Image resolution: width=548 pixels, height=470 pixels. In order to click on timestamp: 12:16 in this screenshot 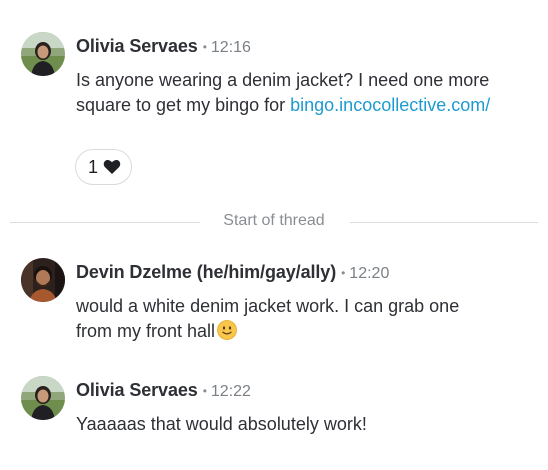, I will do `click(231, 47)`.